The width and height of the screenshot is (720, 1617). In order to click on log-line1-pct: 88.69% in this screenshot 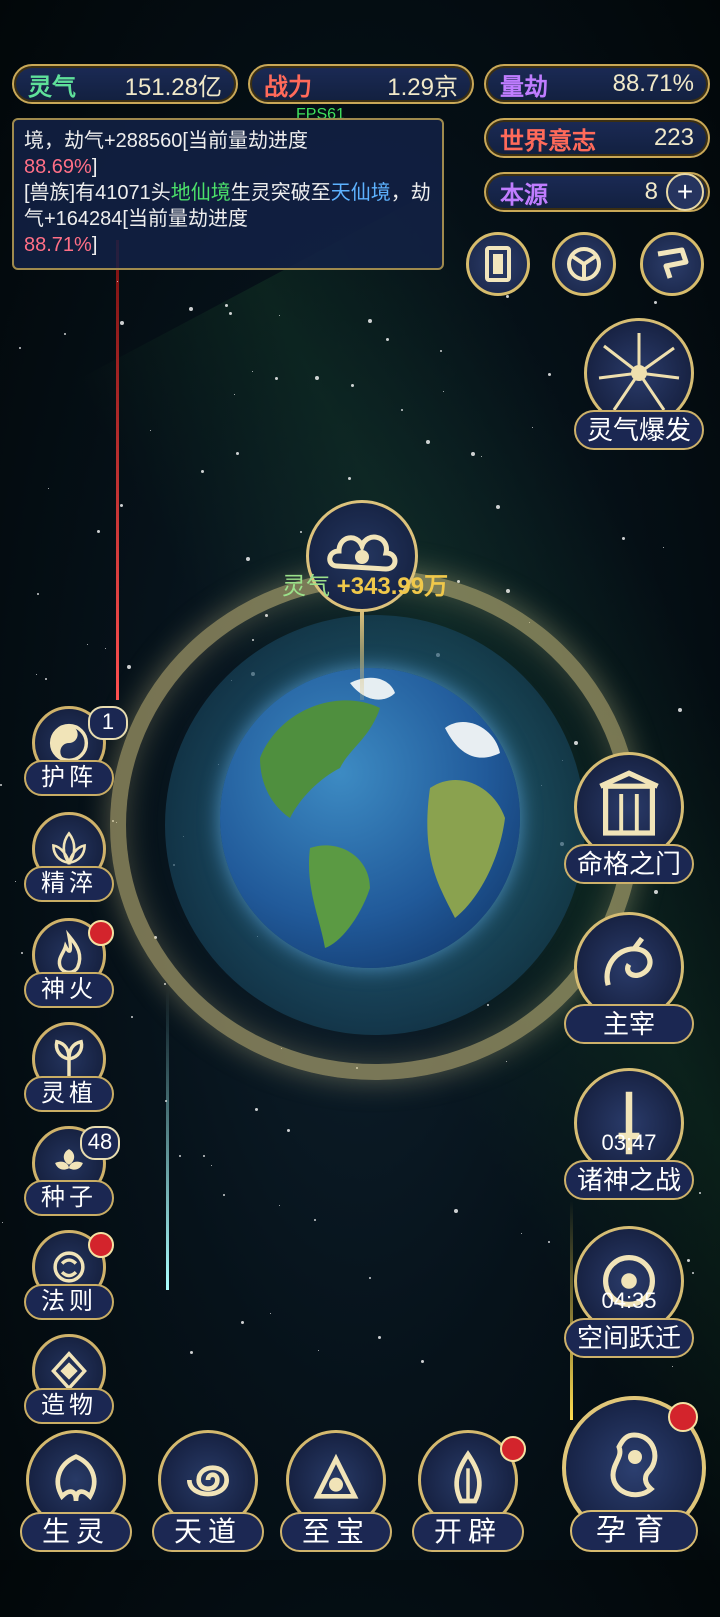, I will do `click(58, 167)`.